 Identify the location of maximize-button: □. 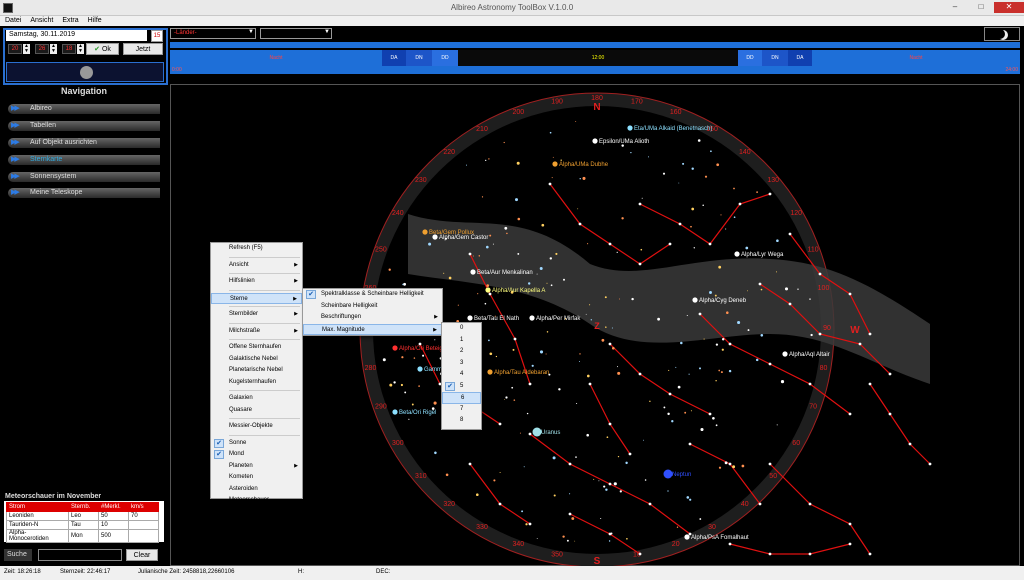
(981, 7).